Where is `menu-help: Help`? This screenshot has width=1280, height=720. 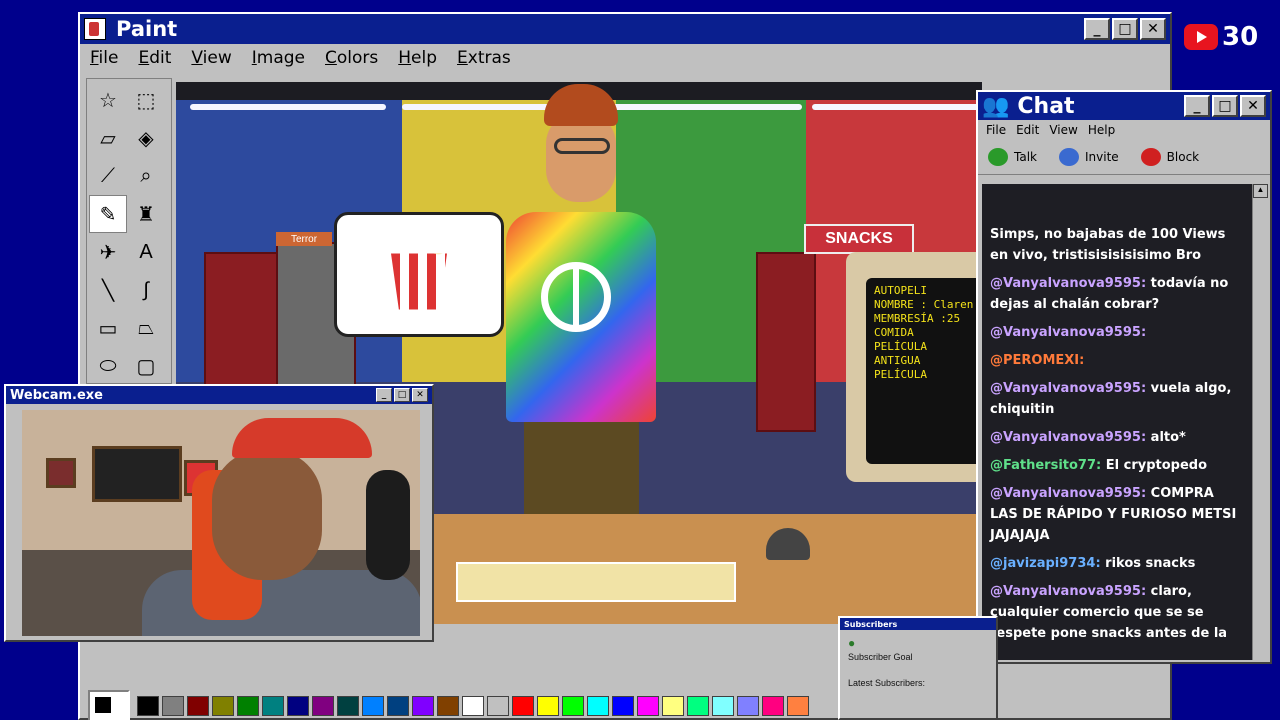
menu-help: Help is located at coordinates (417, 58).